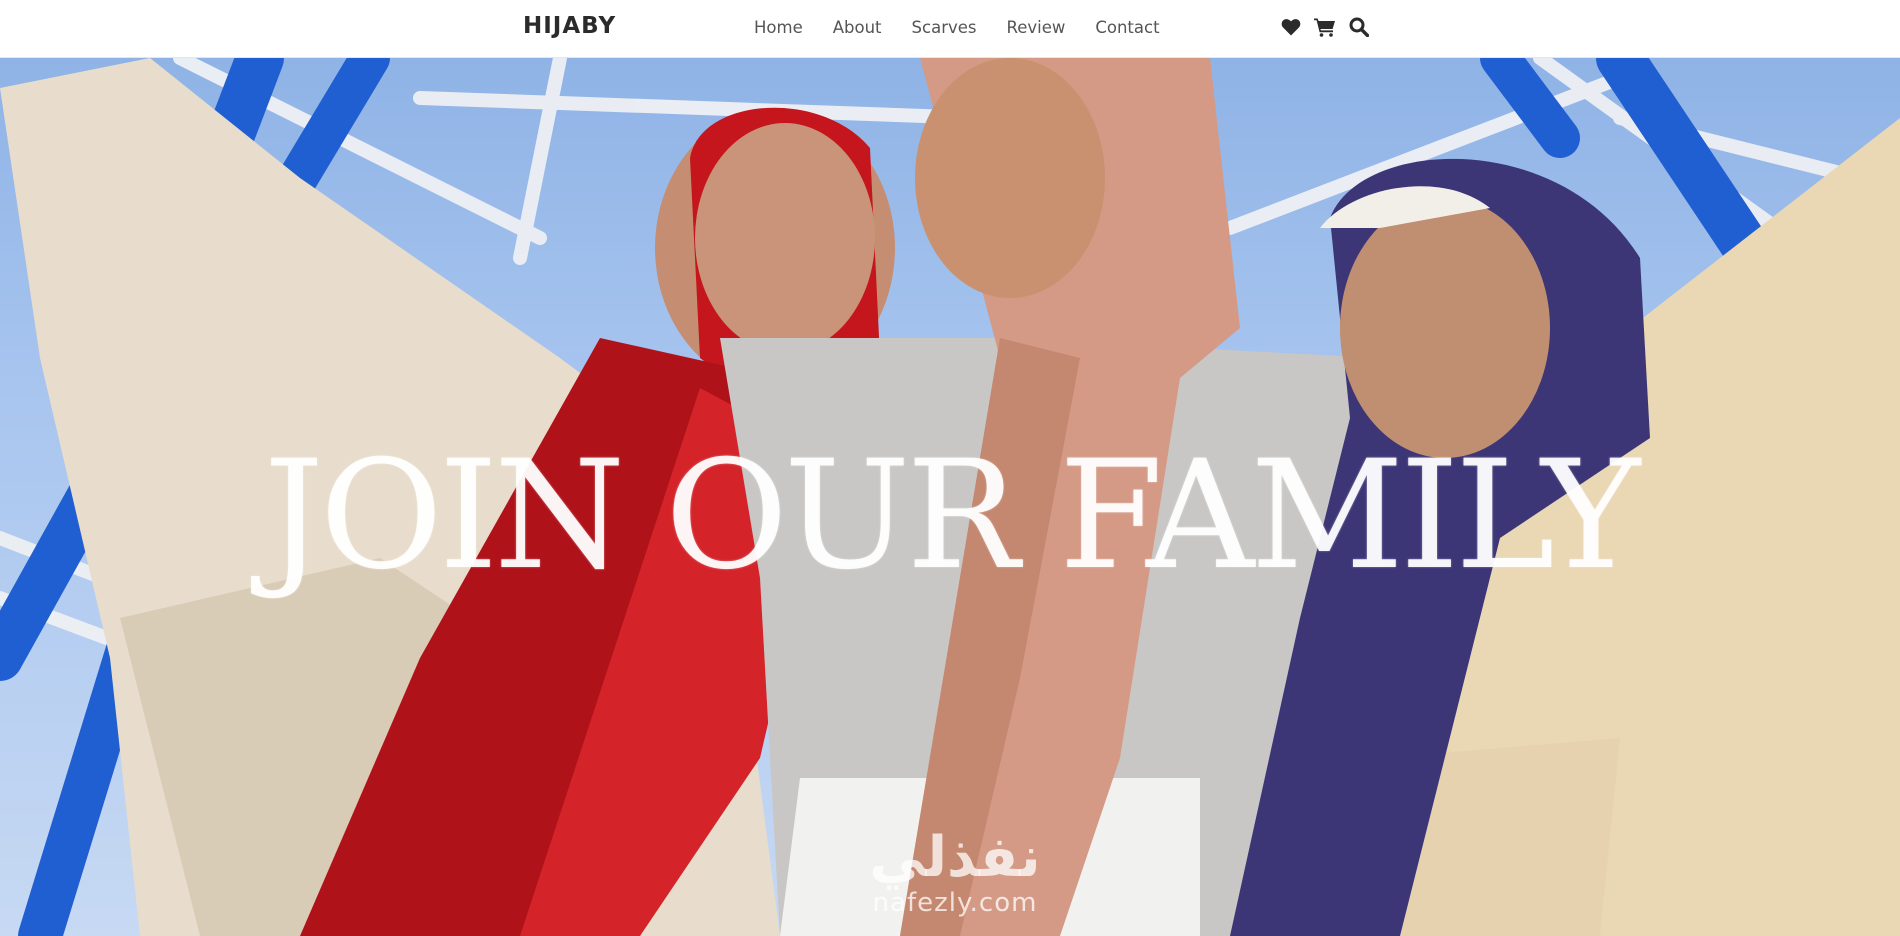  What do you see at coordinates (1127, 28) in the screenshot?
I see `nav-link-contact: Contact` at bounding box center [1127, 28].